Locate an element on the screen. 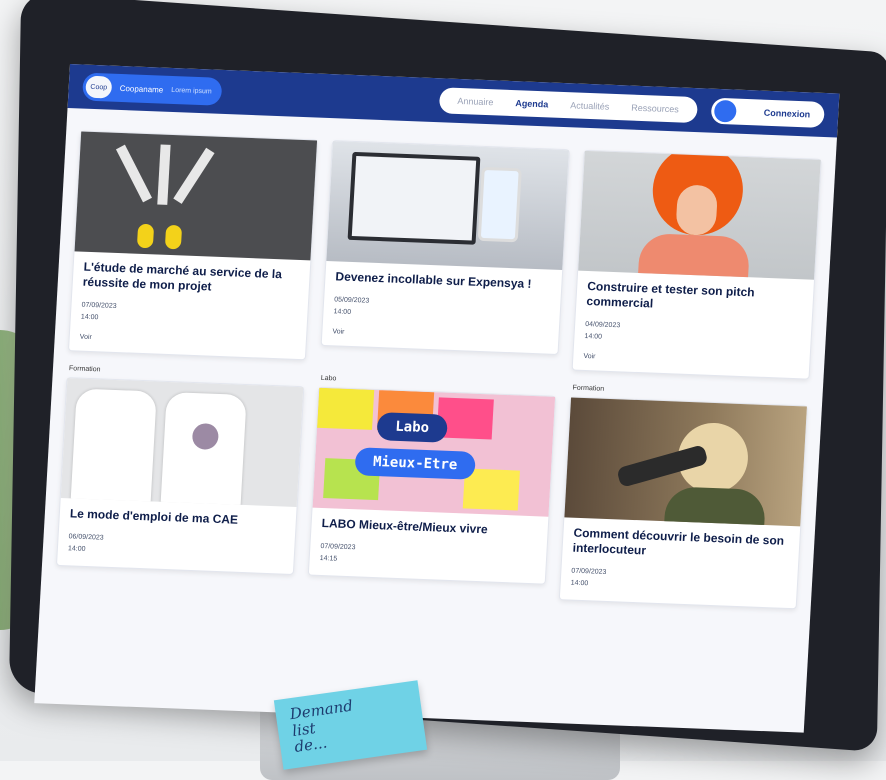 This screenshot has width=886, height=780. nav-link-actualites: Actualités is located at coordinates (590, 105).